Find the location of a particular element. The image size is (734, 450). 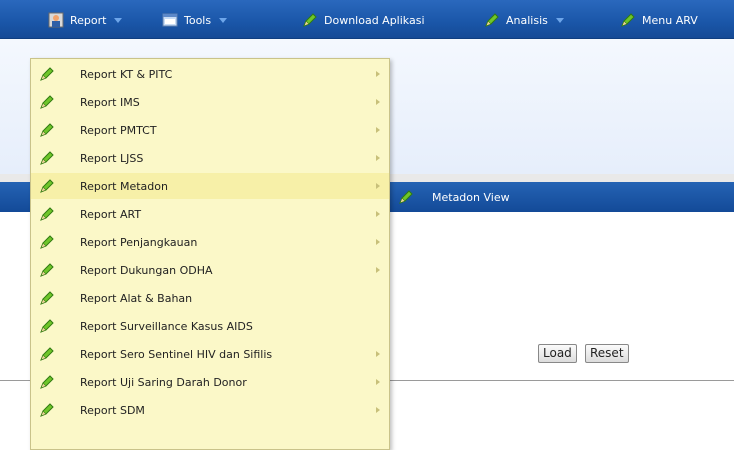

menu-arv: Menu ARV is located at coordinates (659, 20).